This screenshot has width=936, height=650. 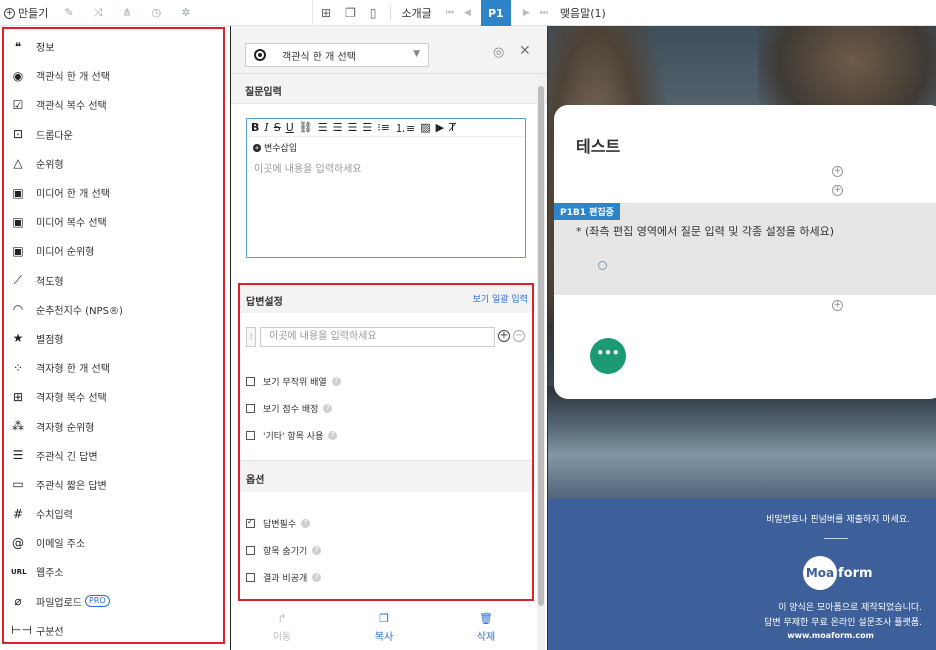 What do you see at coordinates (440, 127) in the screenshot?
I see `video-icon: ▶` at bounding box center [440, 127].